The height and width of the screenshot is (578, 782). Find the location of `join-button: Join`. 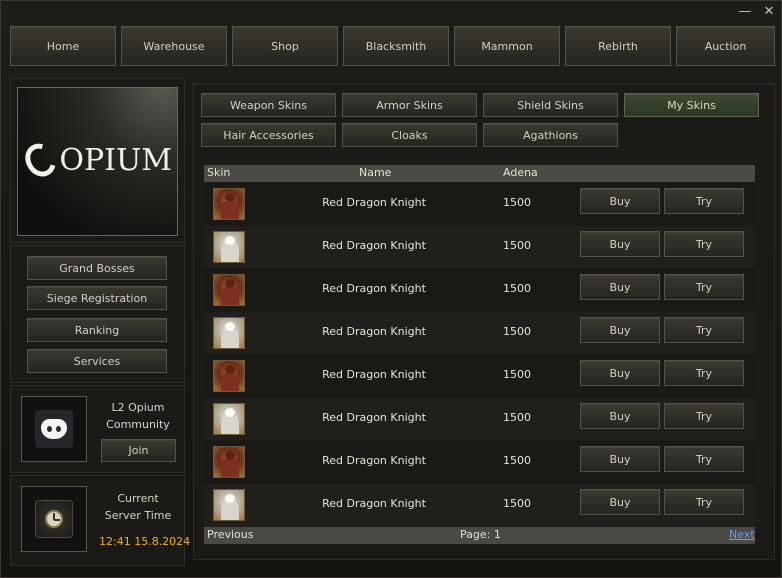

join-button: Join is located at coordinates (138, 450).